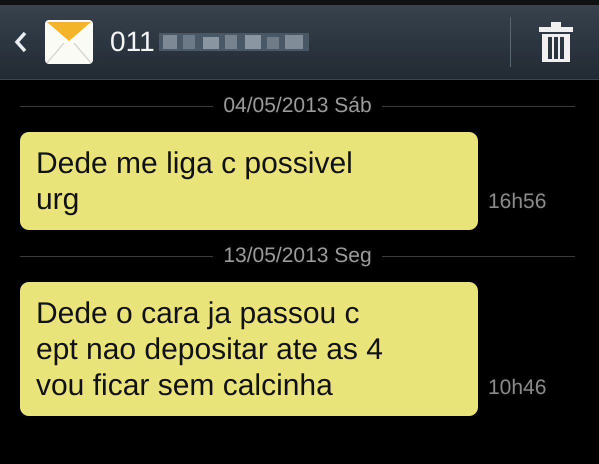 This screenshot has height=464, width=599. What do you see at coordinates (556, 42) in the screenshot?
I see `trash-icon` at bounding box center [556, 42].